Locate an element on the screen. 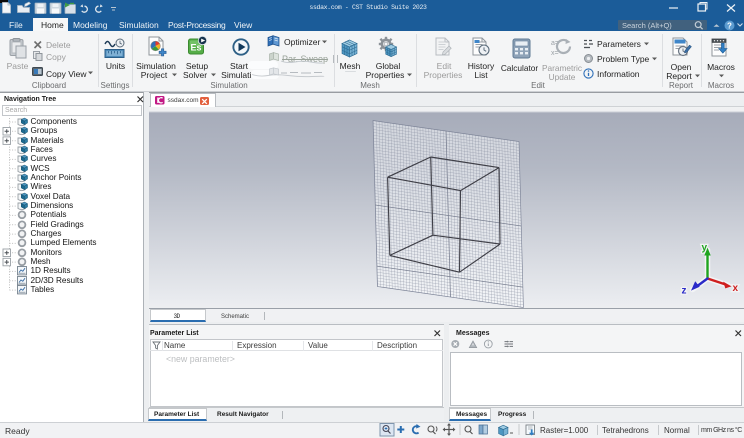  svg-text: y is located at coordinates (705, 248).